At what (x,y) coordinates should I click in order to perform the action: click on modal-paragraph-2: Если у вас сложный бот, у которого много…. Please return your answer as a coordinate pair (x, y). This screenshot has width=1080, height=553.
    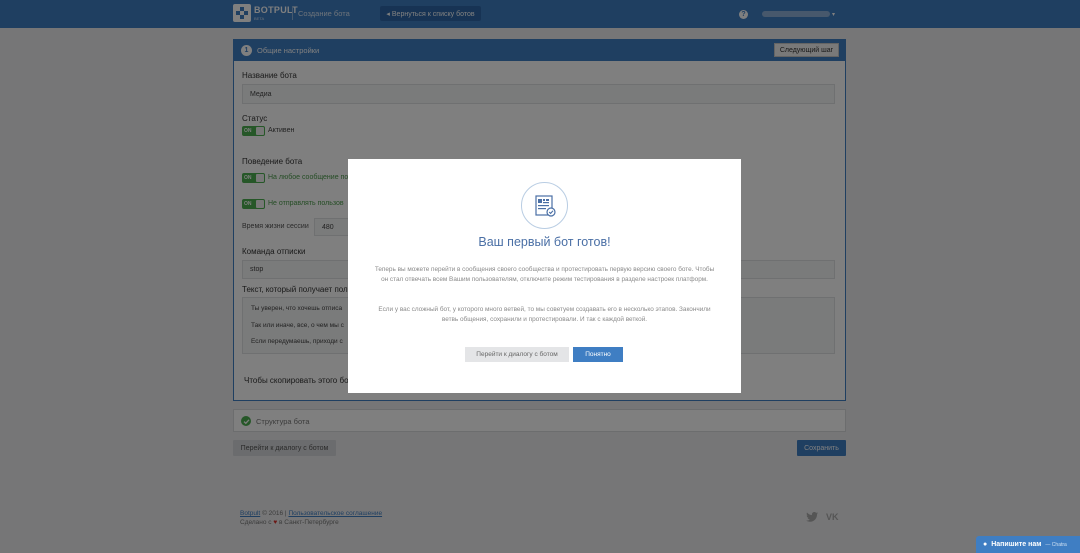
    Looking at the image, I should click on (544, 315).